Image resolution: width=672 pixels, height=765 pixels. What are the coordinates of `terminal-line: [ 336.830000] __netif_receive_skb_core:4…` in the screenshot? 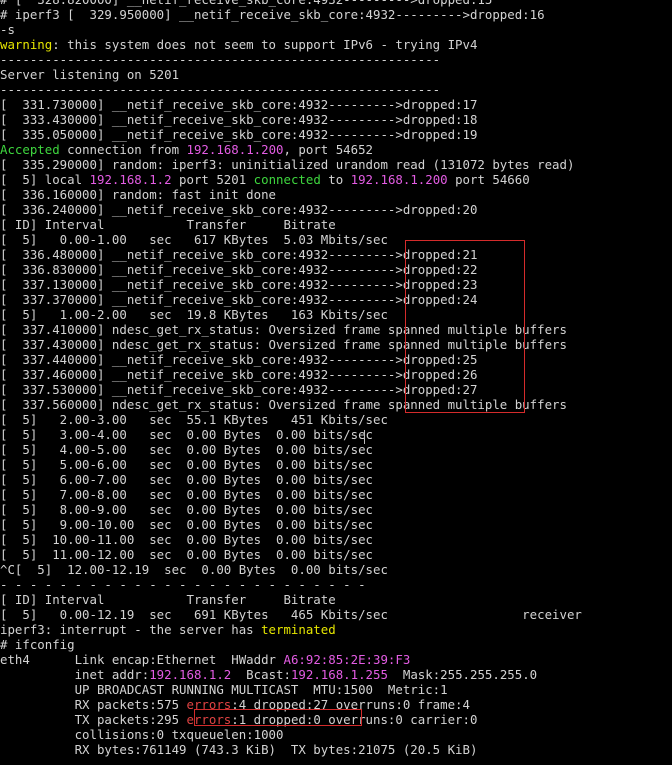 It's located at (336, 269).